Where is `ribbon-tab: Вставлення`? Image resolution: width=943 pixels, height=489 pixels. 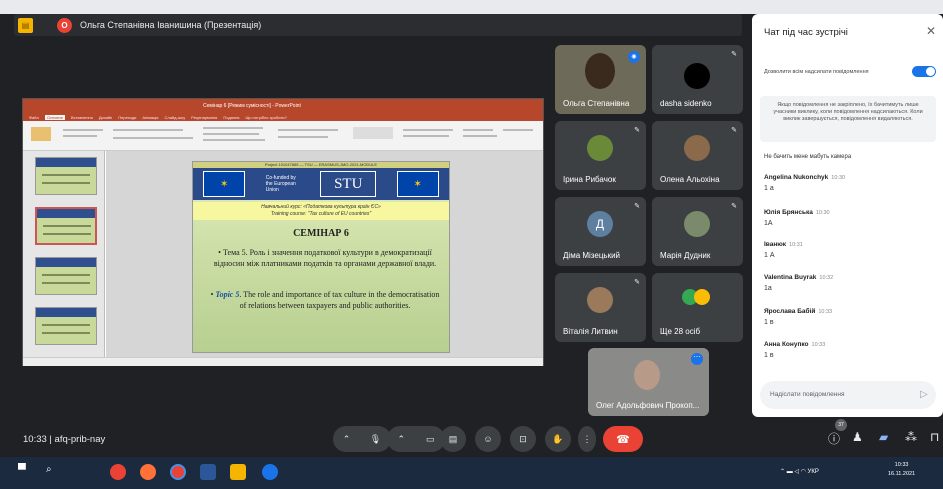 ribbon-tab: Вставлення is located at coordinates (82, 117).